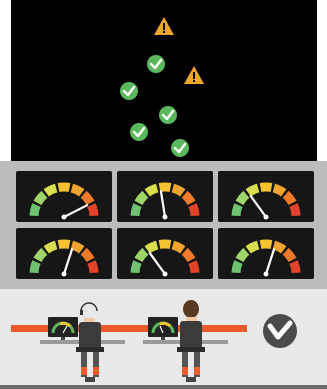 The height and width of the screenshot is (389, 327). I want to click on operator-with-headset, so click(90, 339).